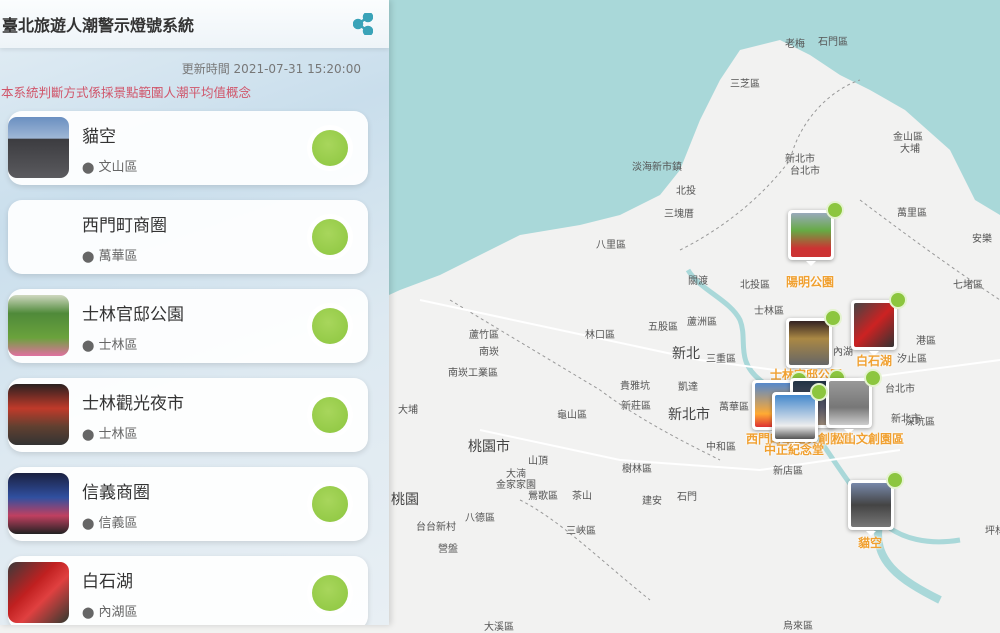 This screenshot has width=1000, height=633. I want to click on map-place-label: 八里區, so click(611, 245).